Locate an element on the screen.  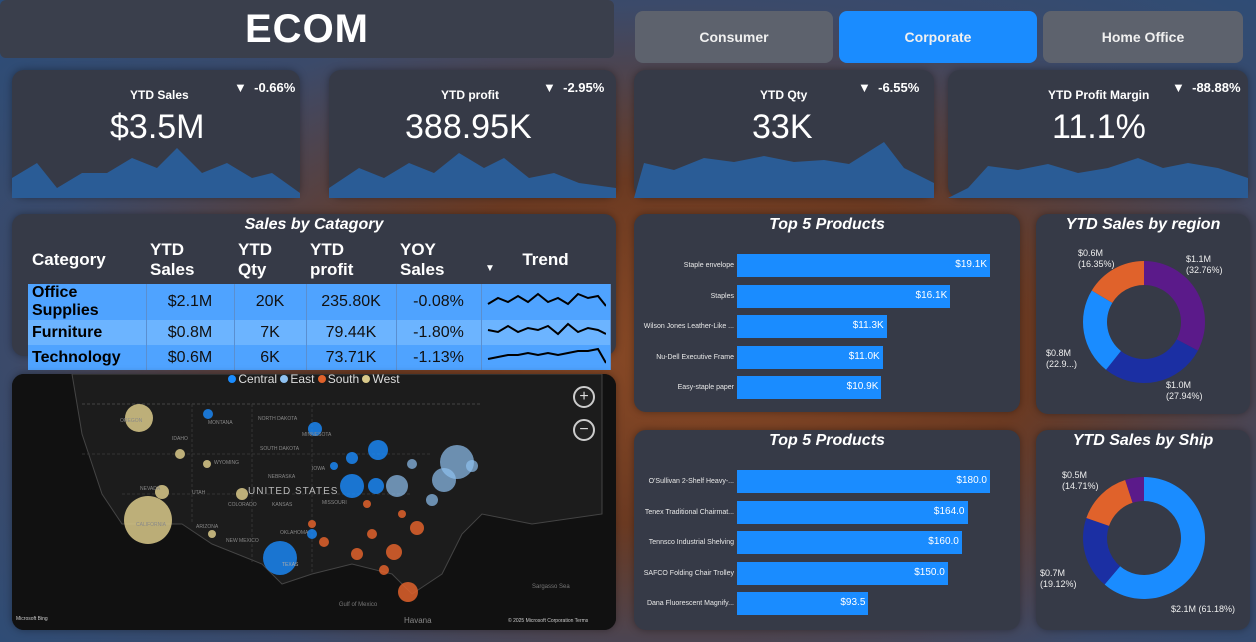
kpi-ytd-qty-card: YTD Qty ▼ -6.55% 33K is located at coordinates (784, 134).